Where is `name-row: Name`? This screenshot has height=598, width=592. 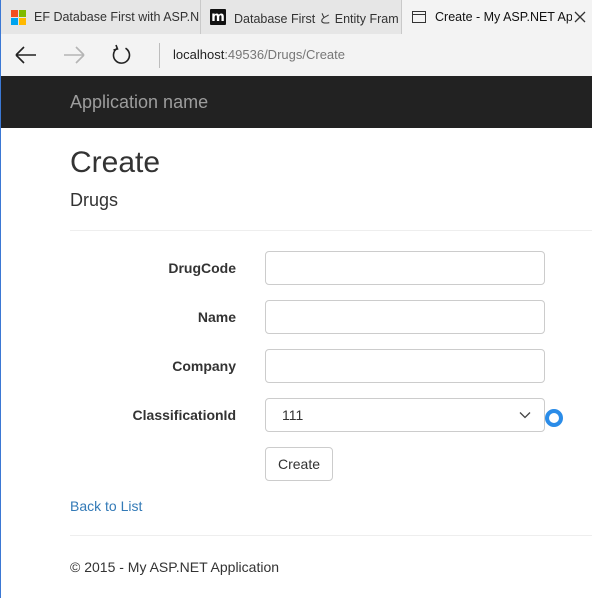
name-row: Name is located at coordinates (296, 317).